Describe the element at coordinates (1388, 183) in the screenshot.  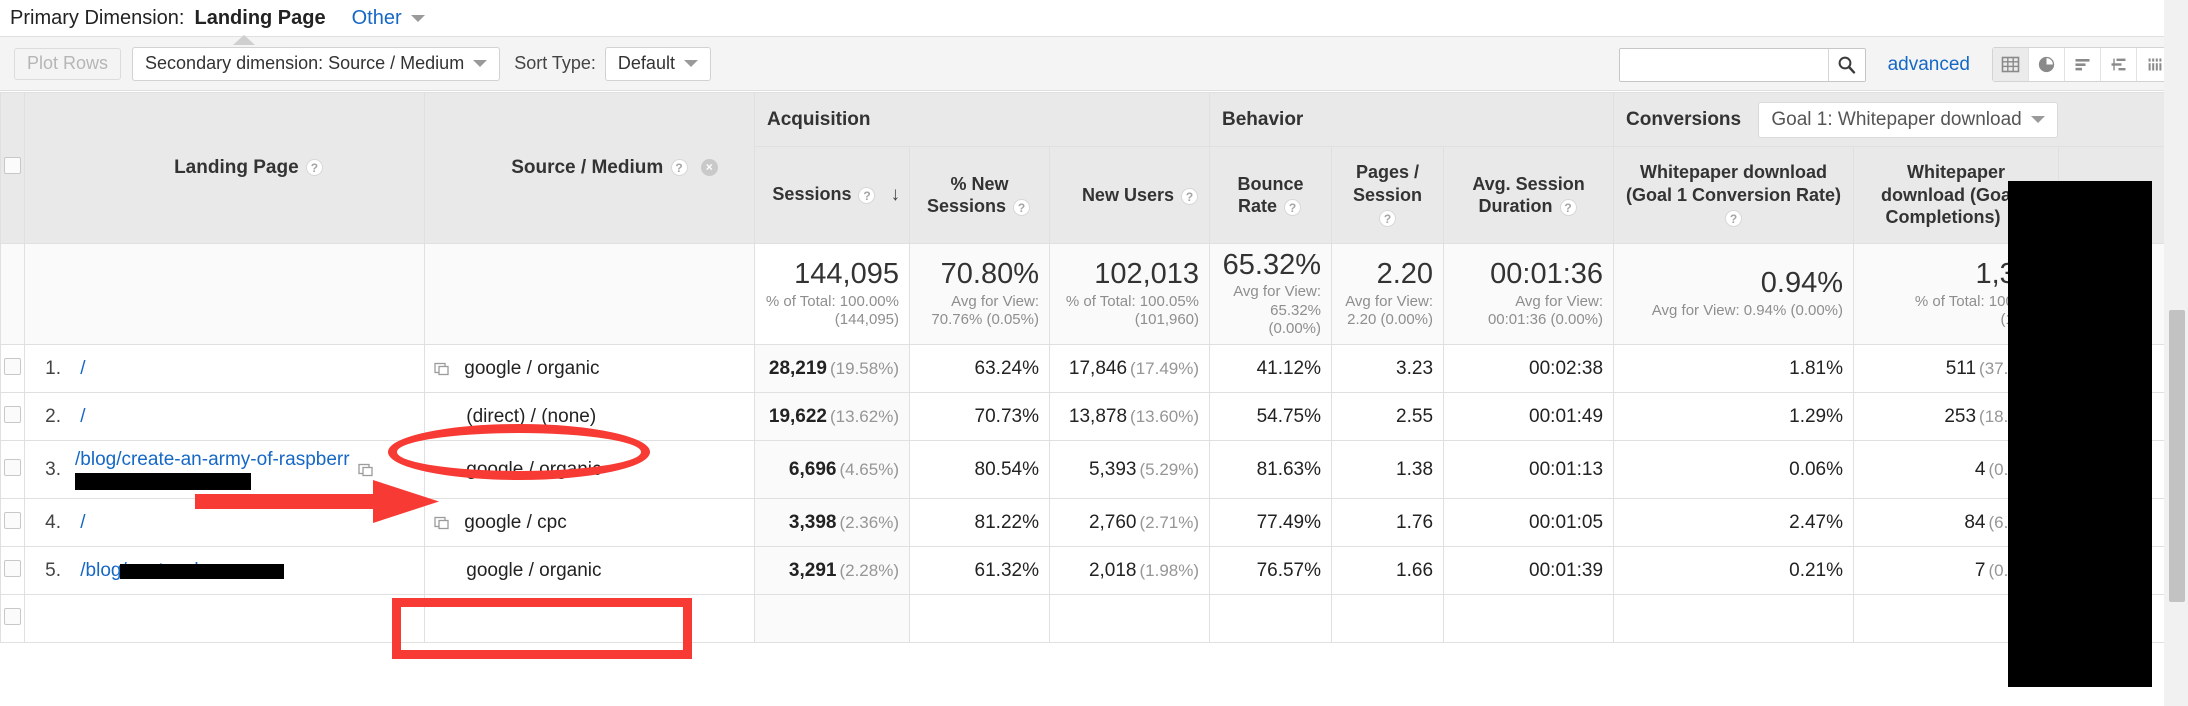
I see `header-pages-per-session-label: Pages / Session` at that location.